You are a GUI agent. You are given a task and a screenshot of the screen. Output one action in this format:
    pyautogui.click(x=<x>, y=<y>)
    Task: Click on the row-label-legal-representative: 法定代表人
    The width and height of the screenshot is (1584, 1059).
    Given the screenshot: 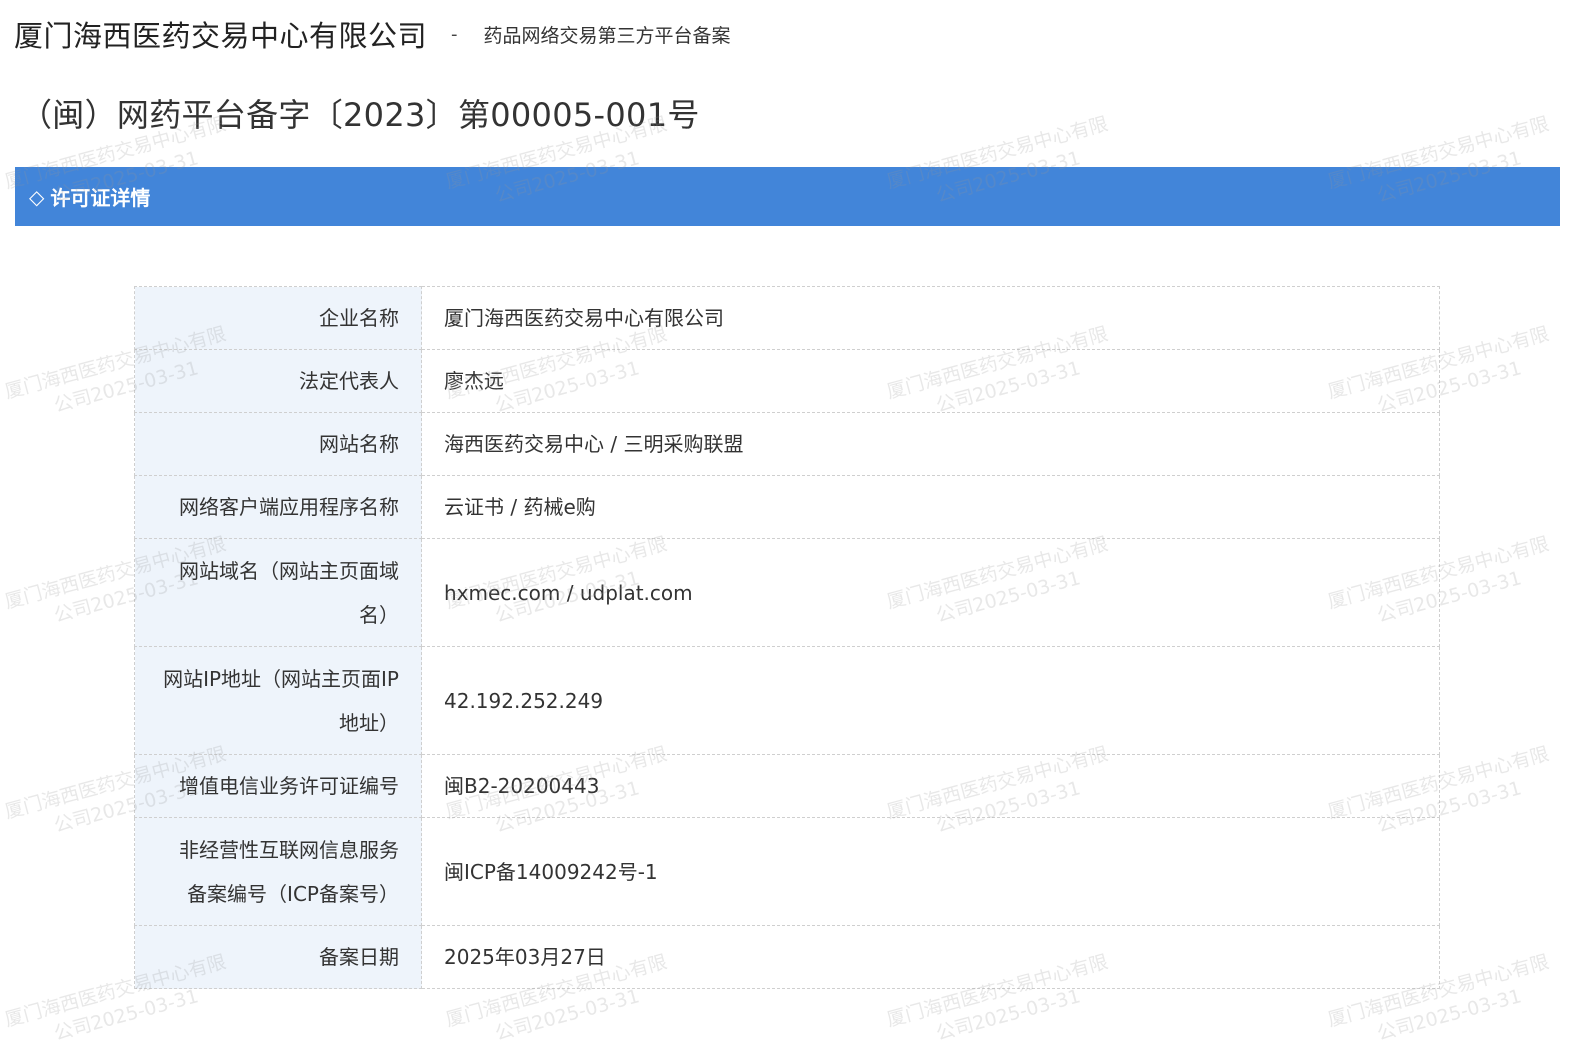 What is the action you would take?
    pyautogui.click(x=278, y=381)
    